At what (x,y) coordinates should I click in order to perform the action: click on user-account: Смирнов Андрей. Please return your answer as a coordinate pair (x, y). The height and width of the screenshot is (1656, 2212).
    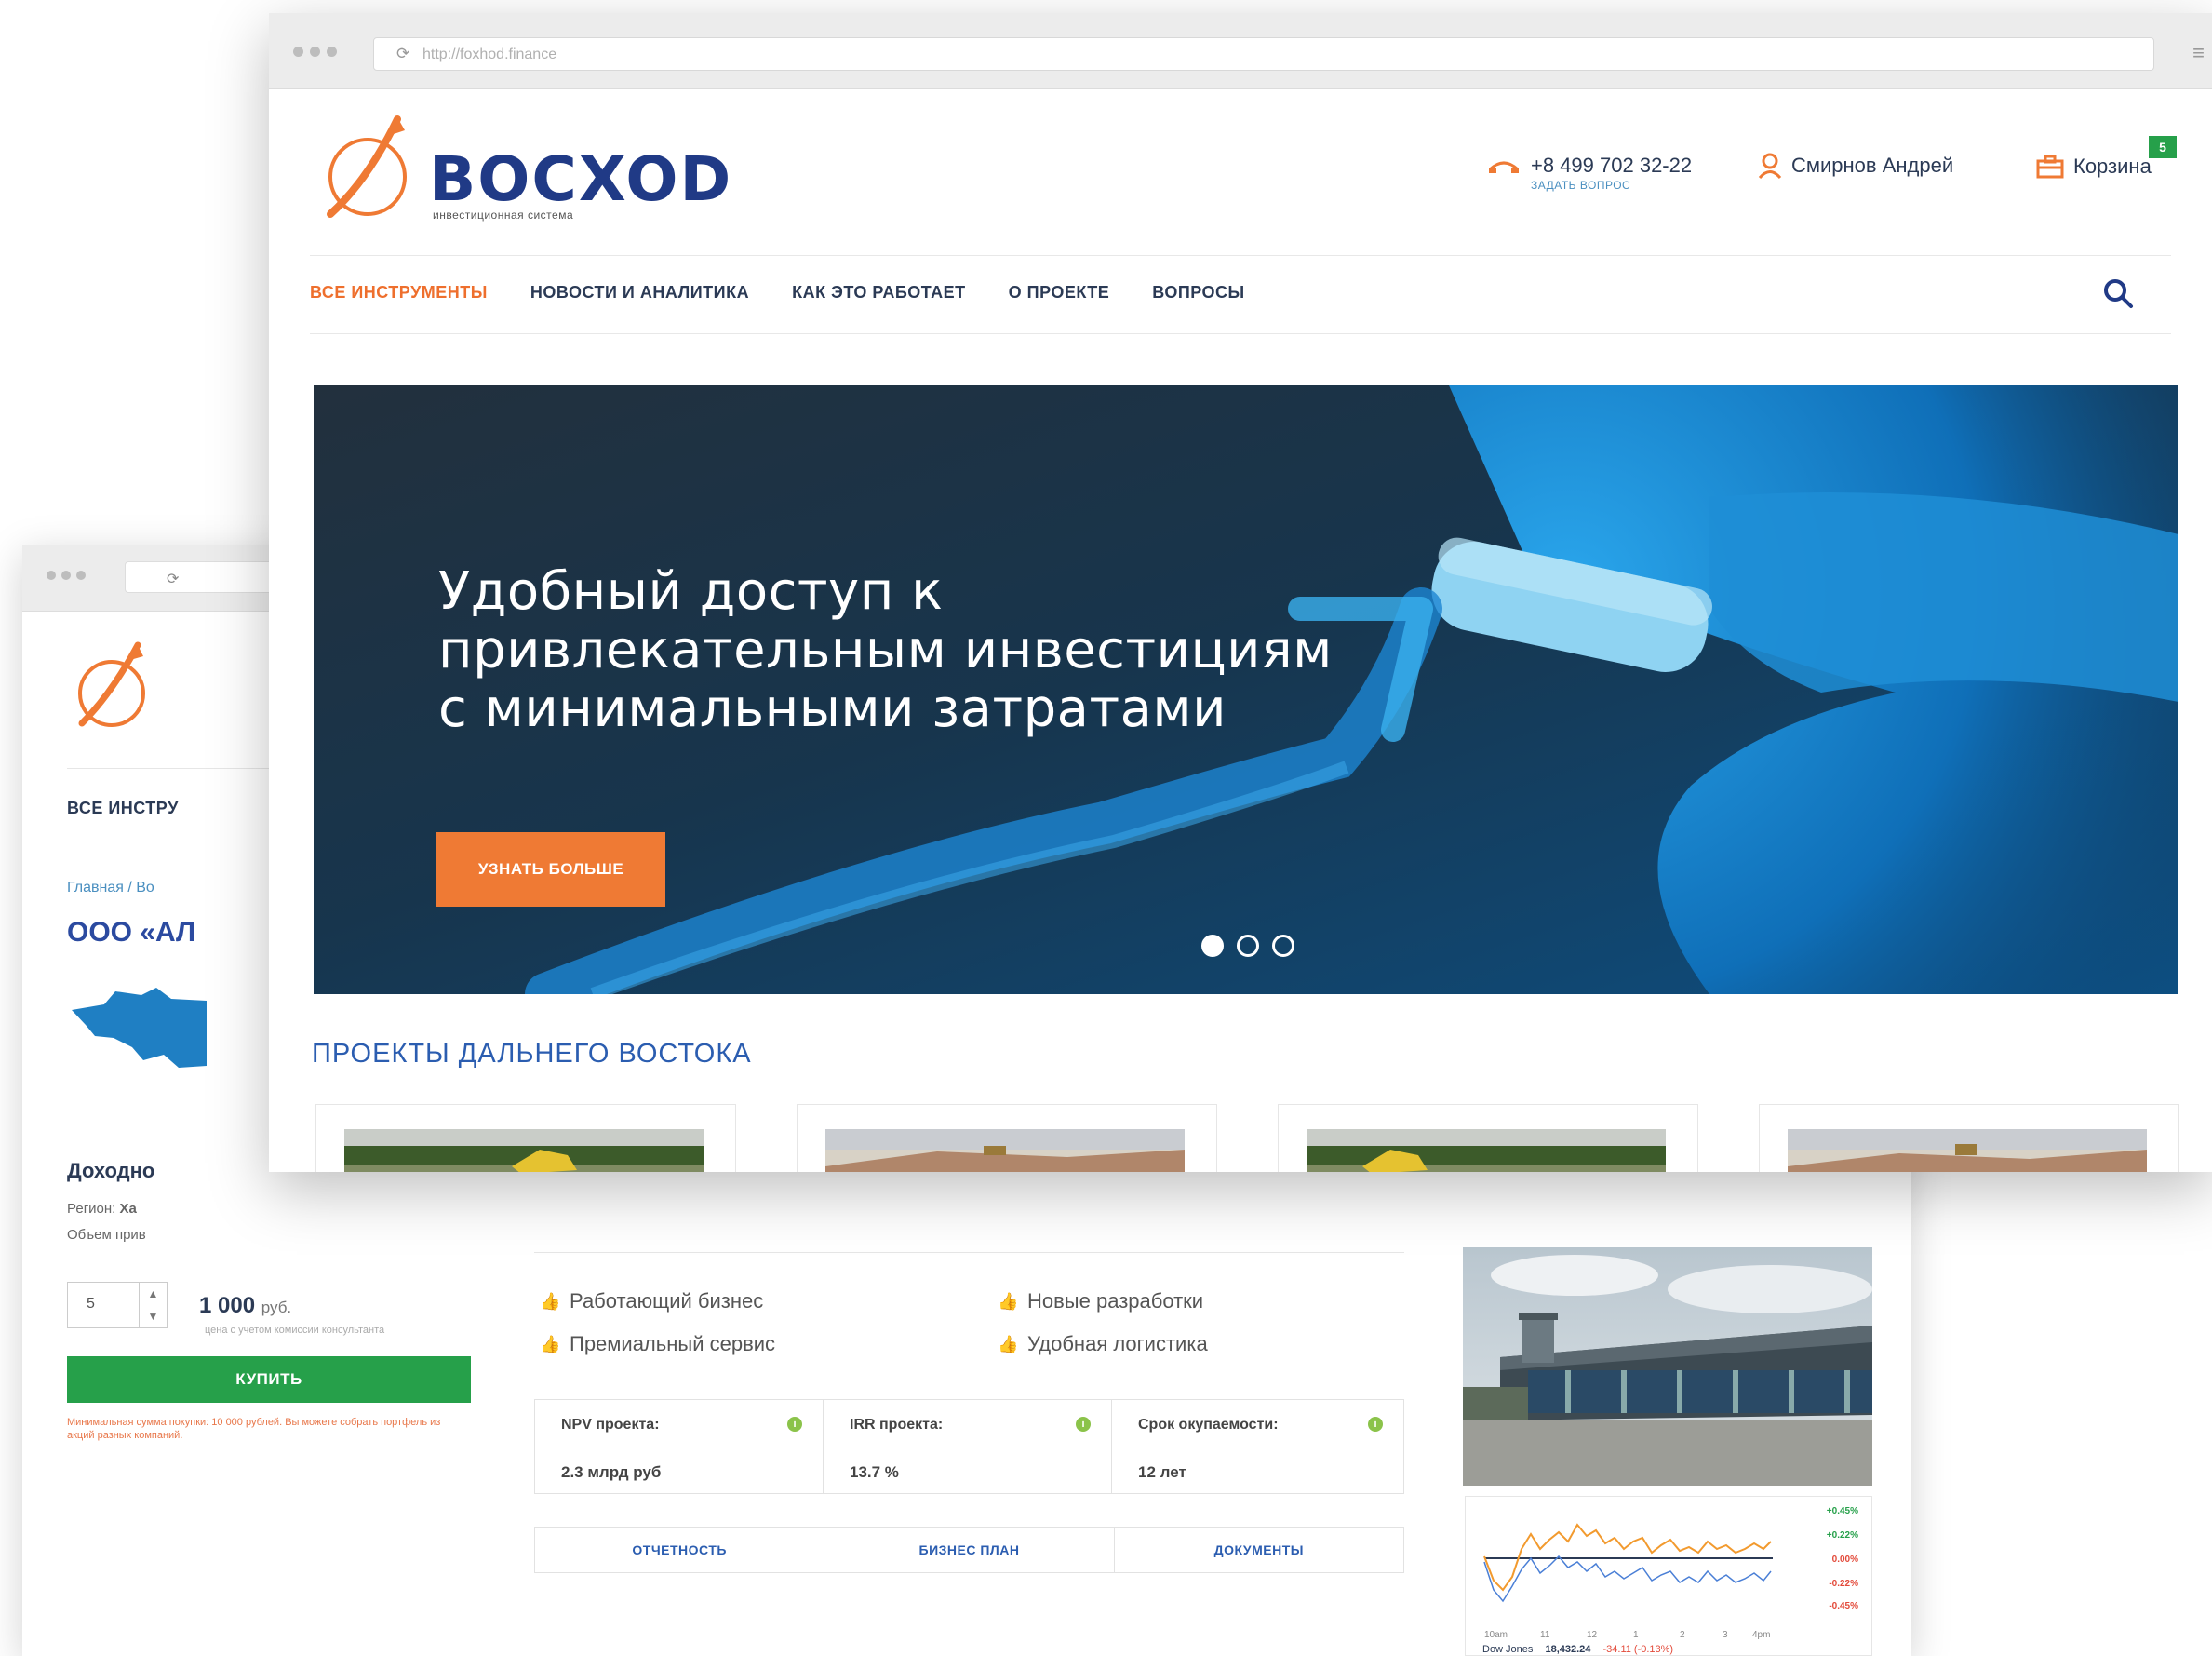
    Looking at the image, I should click on (1855, 166).